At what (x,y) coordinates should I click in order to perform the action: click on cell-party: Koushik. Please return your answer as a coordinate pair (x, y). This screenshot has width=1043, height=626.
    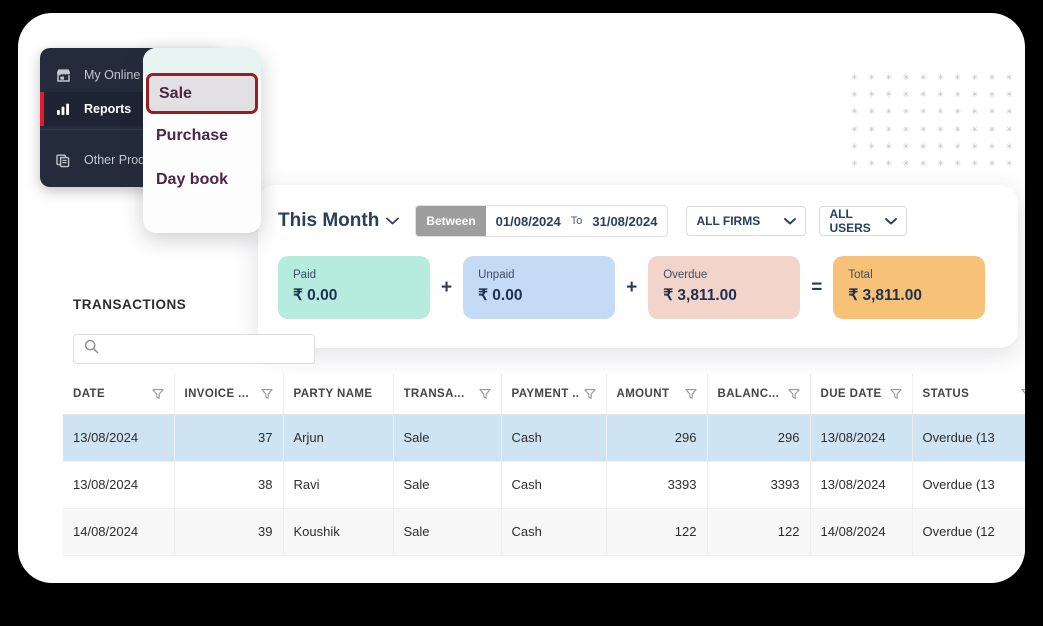
    Looking at the image, I should click on (338, 532).